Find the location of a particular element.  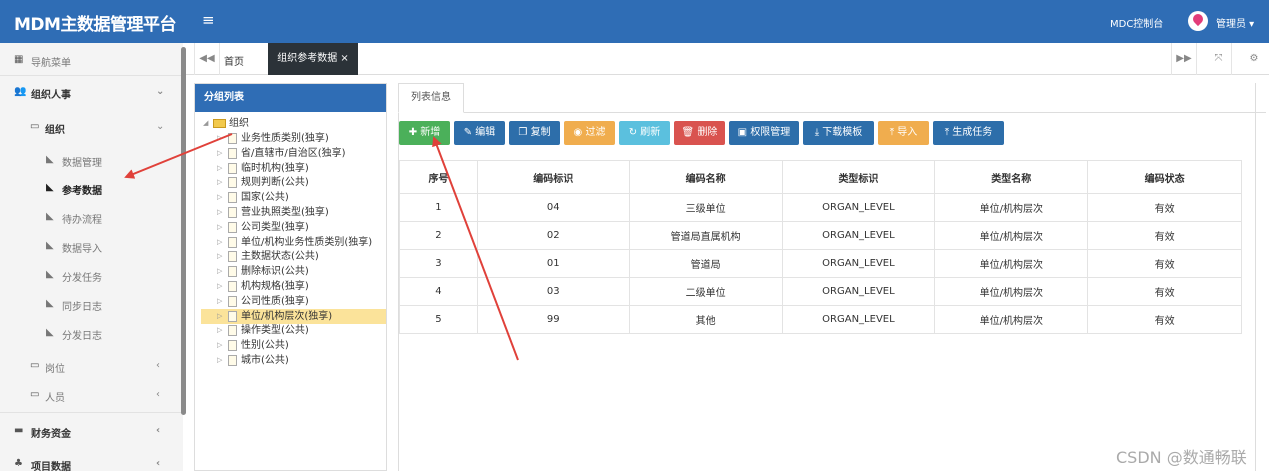

tree-item-label: 省/直辖市/自治区(独享) is located at coordinates (293, 153).